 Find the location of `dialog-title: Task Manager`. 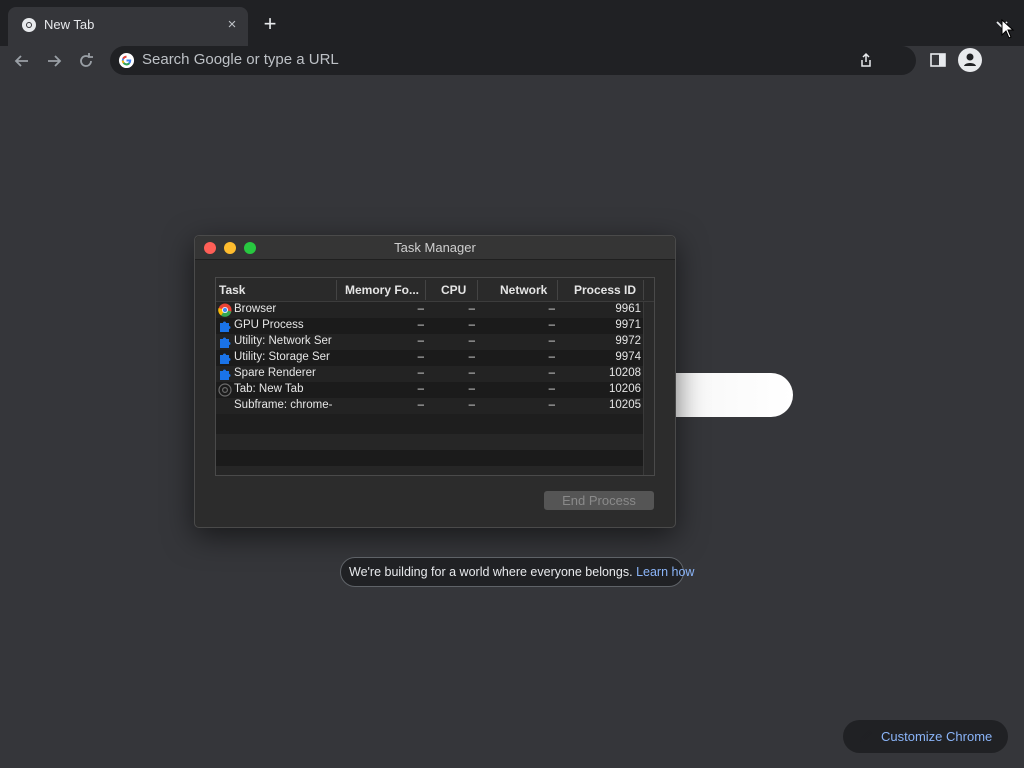

dialog-title: Task Manager is located at coordinates (435, 247).